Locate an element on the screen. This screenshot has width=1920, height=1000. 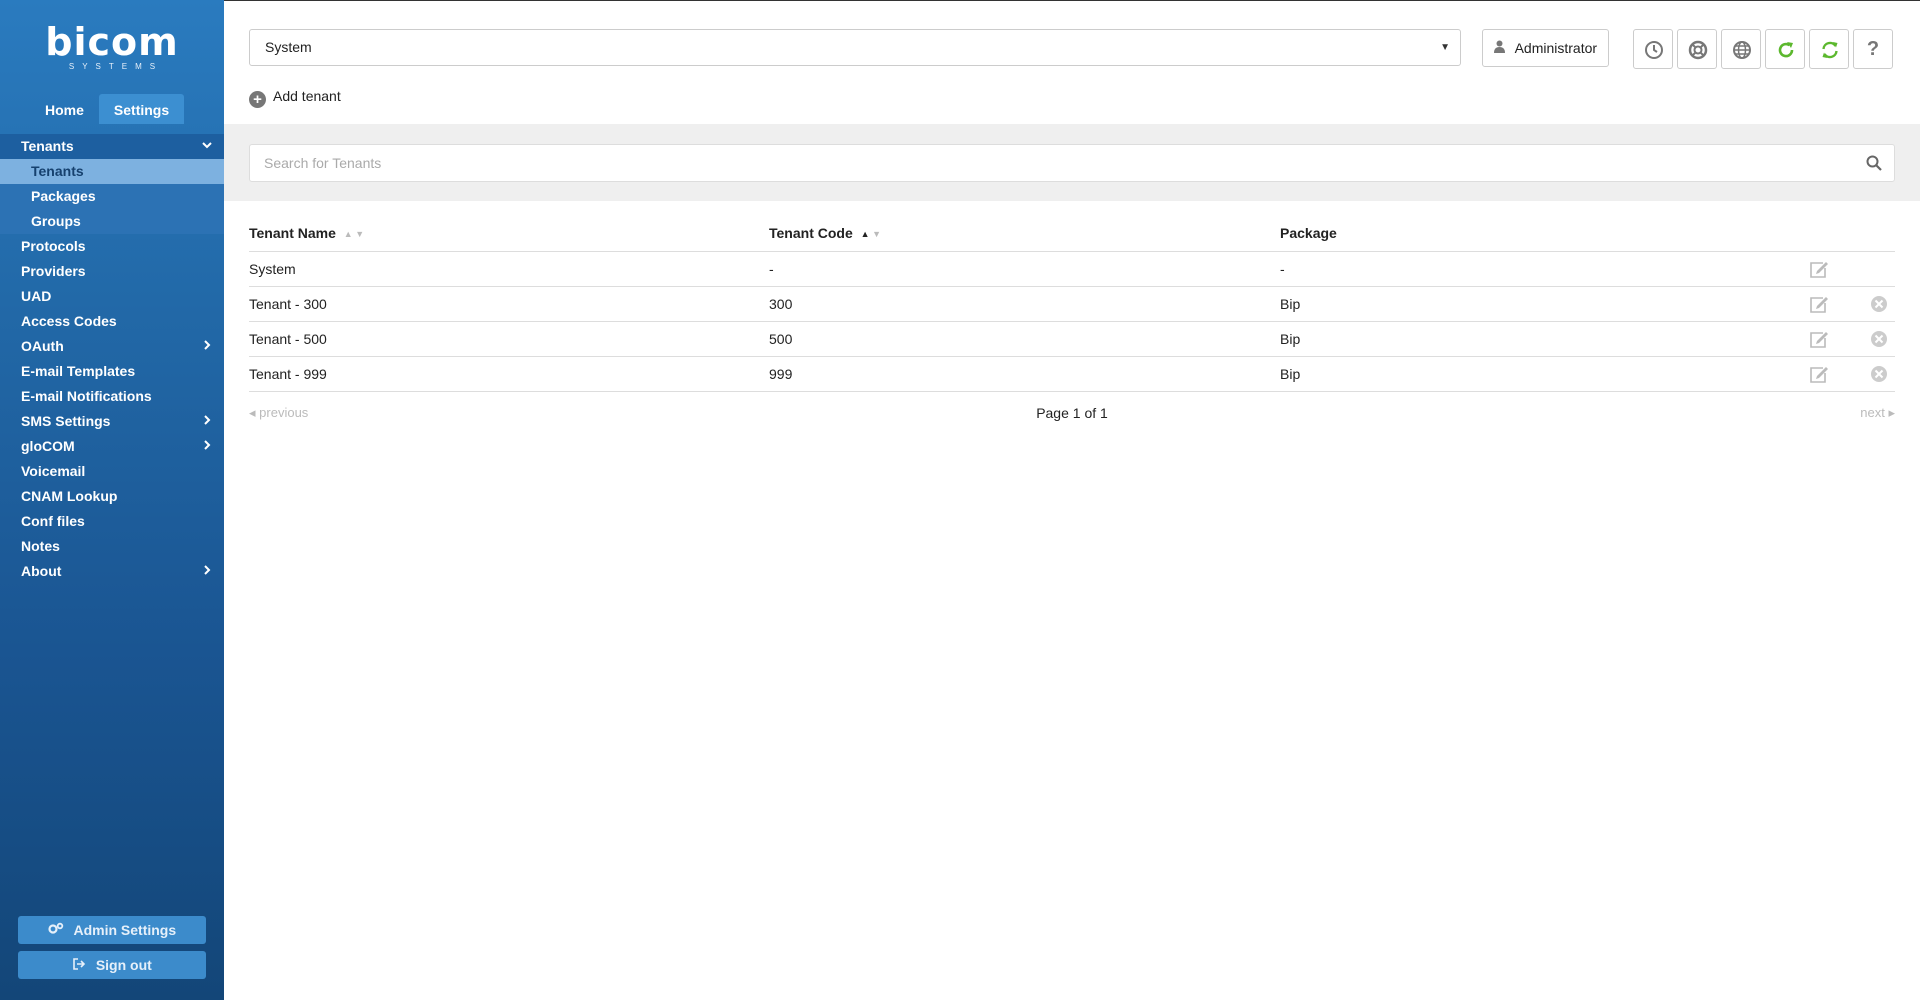
top-bar: System ▼ Administrator ? + Add tenant is located at coordinates (1072, 62).